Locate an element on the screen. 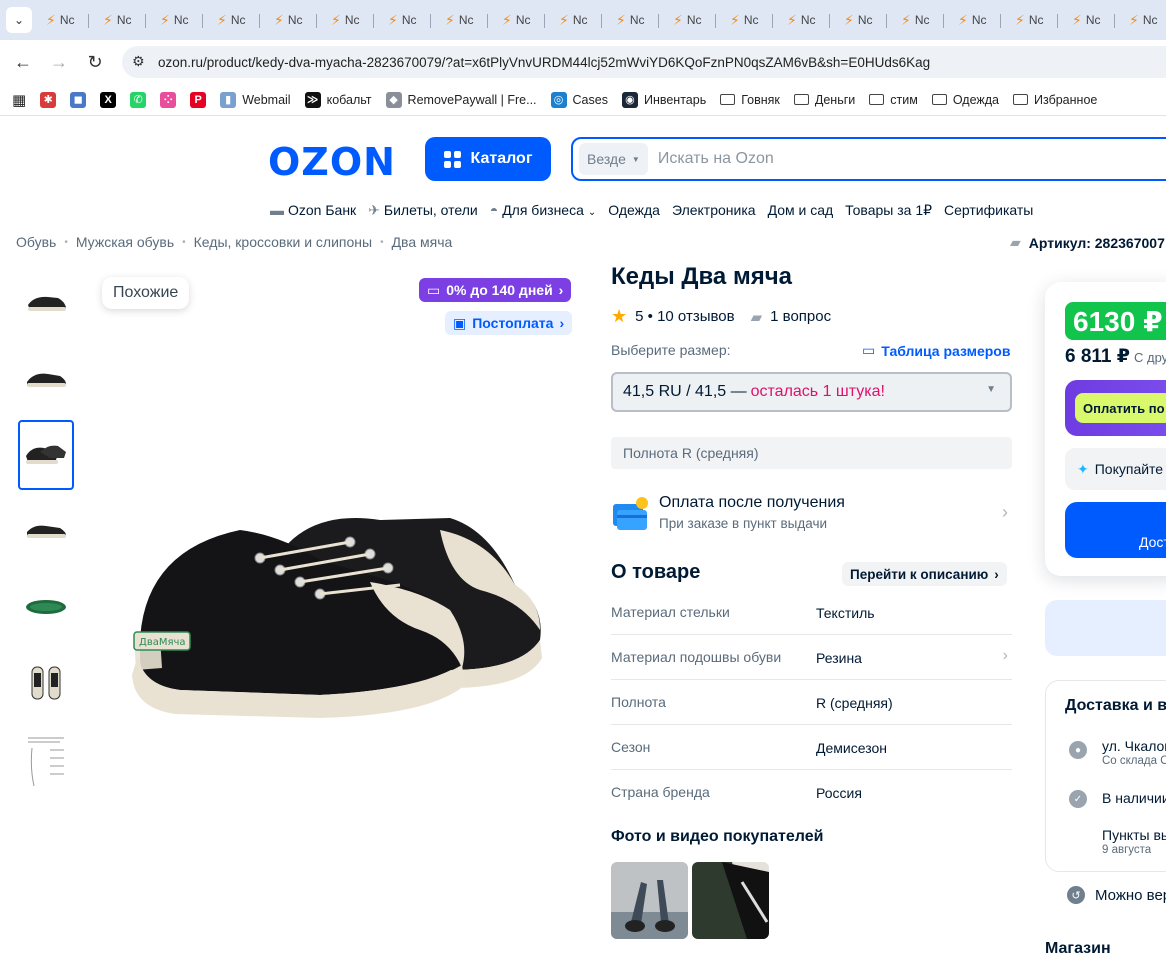 The width and height of the screenshot is (1166, 956). top-nav-item: ✈ Билеты, отели is located at coordinates (423, 210).